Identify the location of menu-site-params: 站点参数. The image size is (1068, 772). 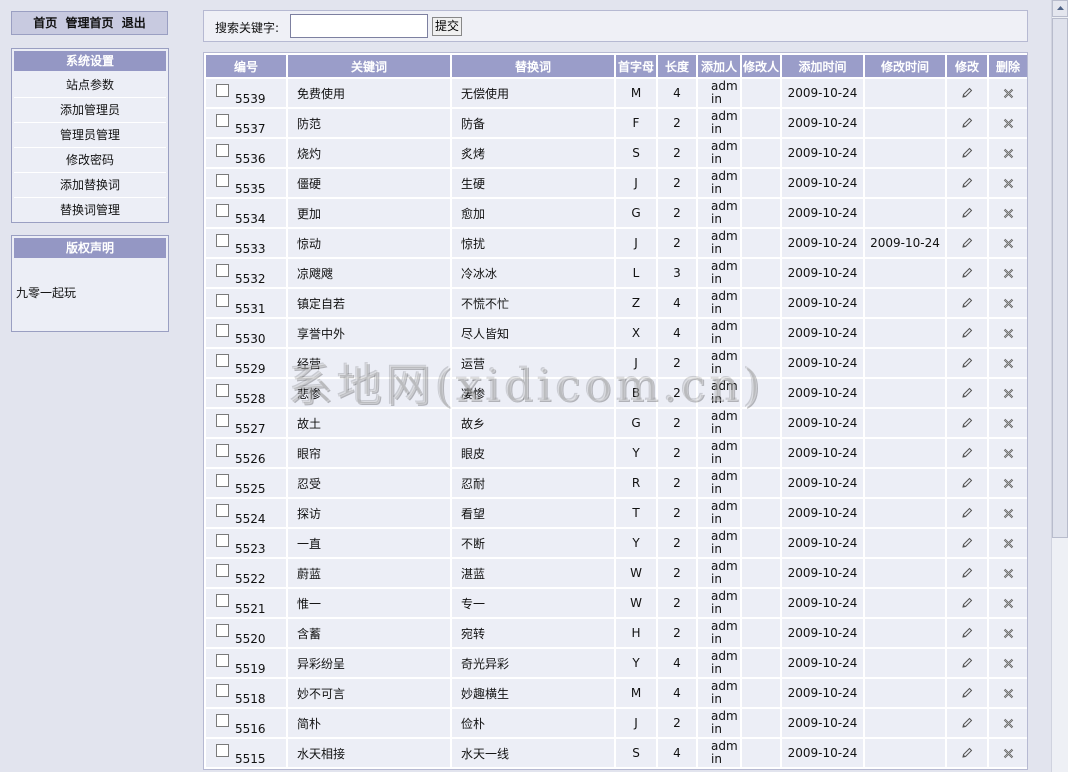
(90, 85).